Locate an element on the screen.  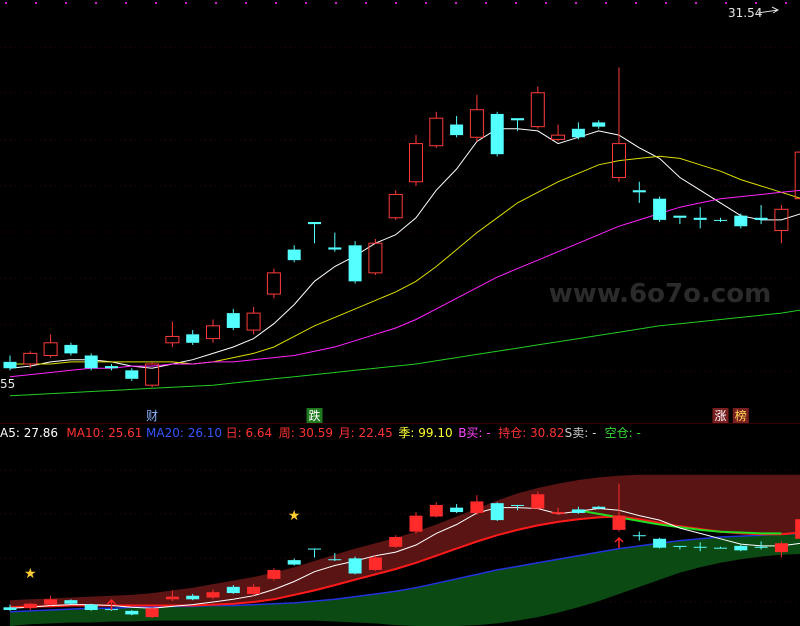
event-marker: 财 is located at coordinates (152, 416).